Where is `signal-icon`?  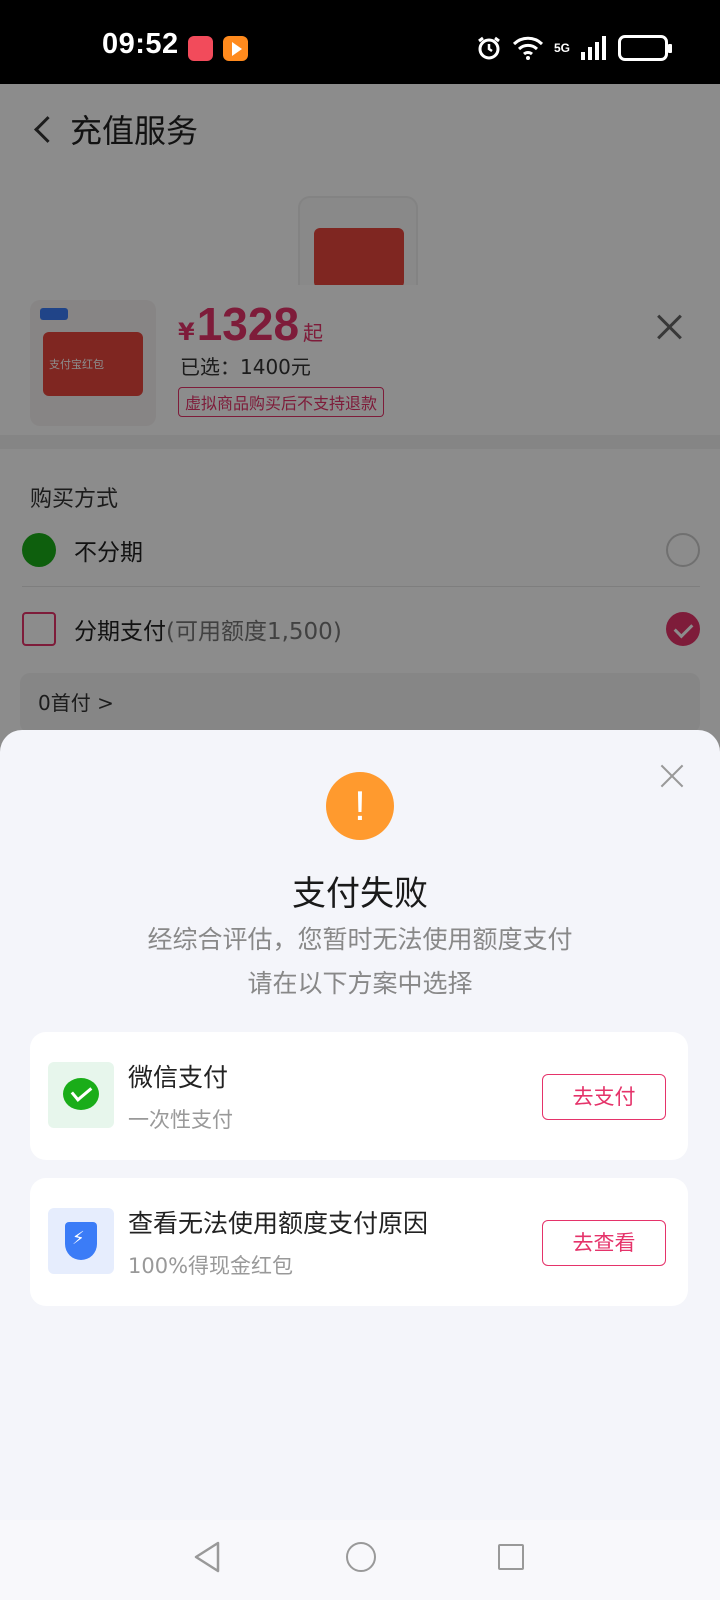 signal-icon is located at coordinates (593, 48).